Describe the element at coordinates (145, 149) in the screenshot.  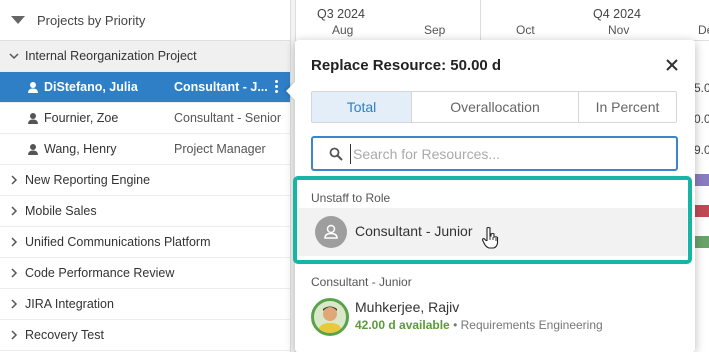
I see `resource-row-wang: Wang, Henry Project Manager` at that location.